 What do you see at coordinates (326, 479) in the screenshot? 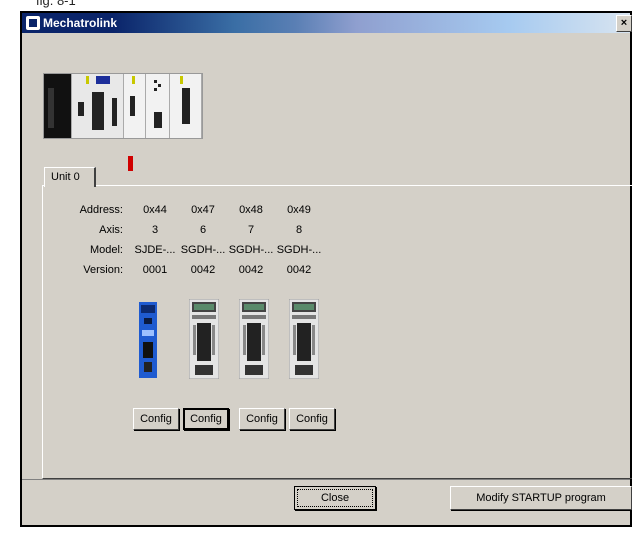
I see `panel-divider` at bounding box center [326, 479].